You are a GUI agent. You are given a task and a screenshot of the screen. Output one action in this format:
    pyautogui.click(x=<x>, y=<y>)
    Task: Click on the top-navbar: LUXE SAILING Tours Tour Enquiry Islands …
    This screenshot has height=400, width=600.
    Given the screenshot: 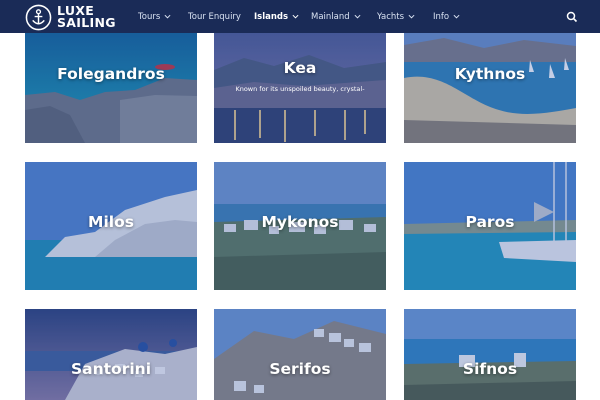 What is the action you would take?
    pyautogui.click(x=300, y=16)
    